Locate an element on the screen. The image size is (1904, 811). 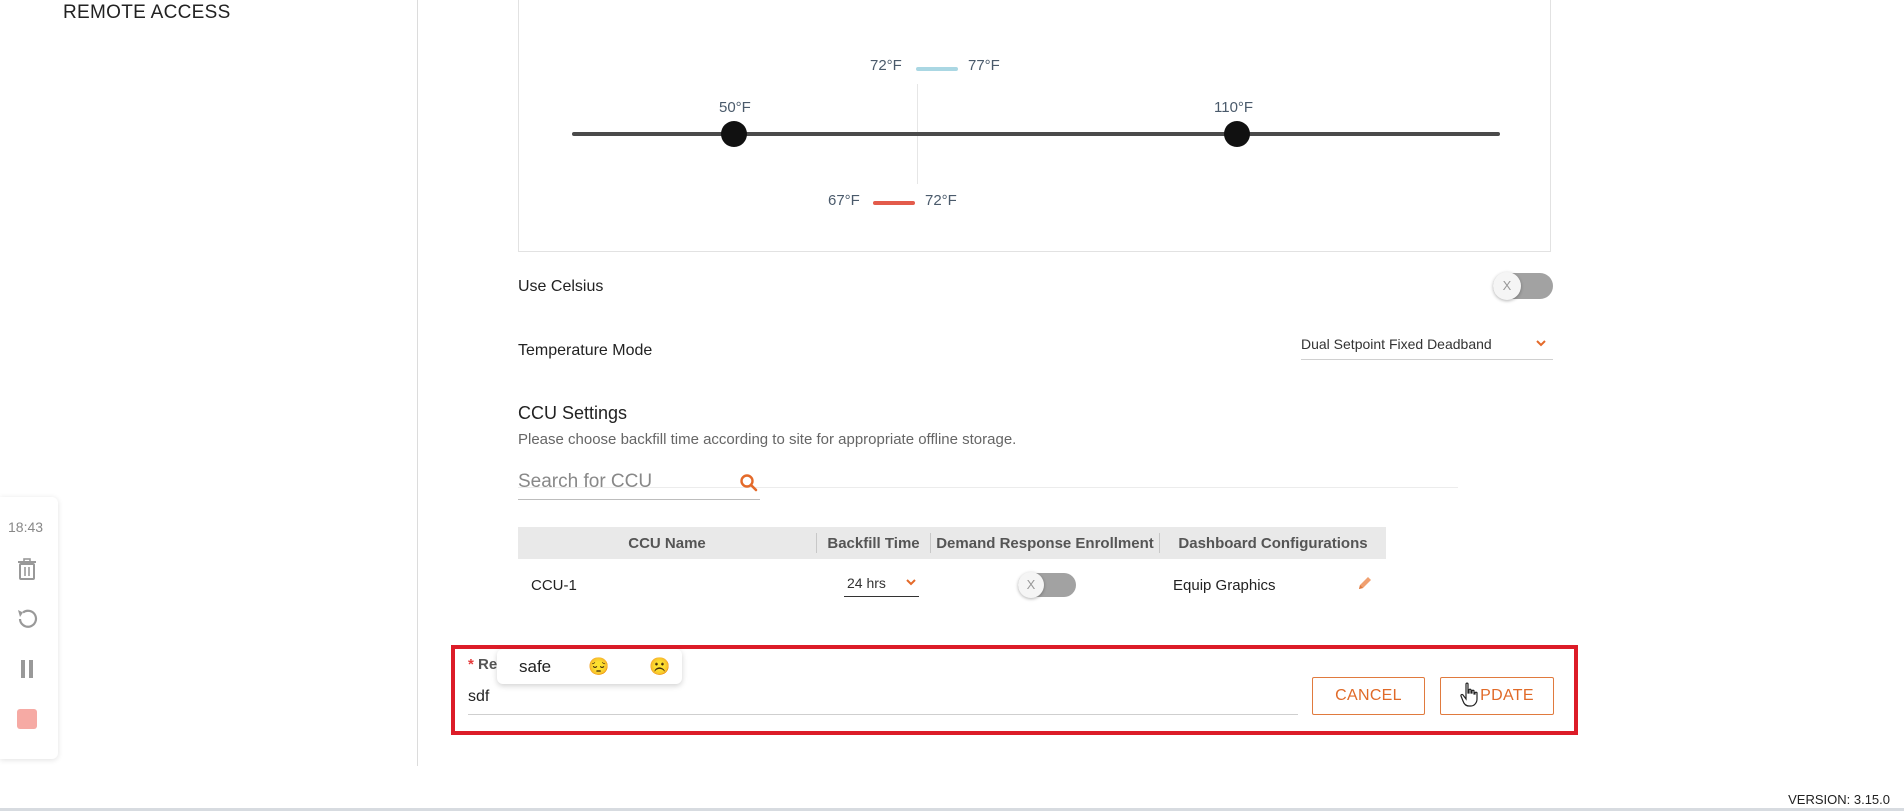
cooling-low-label: 72°F is located at coordinates (886, 65).